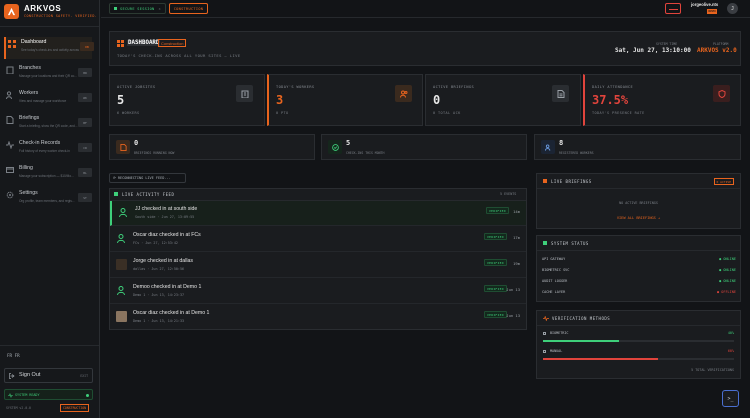 The width and height of the screenshot is (750, 418). Describe the element at coordinates (424, 147) in the screenshot. I see `mini-stat-checkins: 5 CHECK-INS THIS MONTH` at that location.